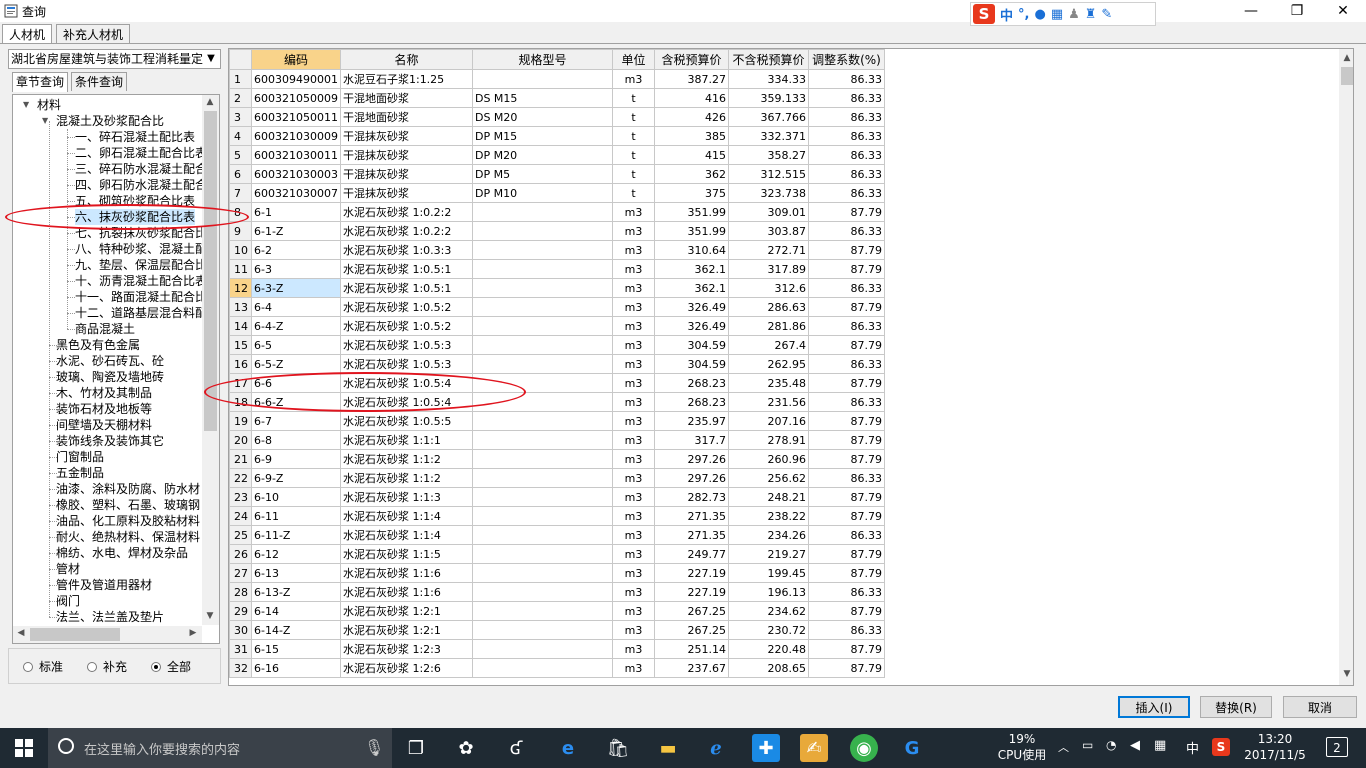 The height and width of the screenshot is (768, 1366). Describe the element at coordinates (296, 288) in the screenshot. I see `table-cell: 6-3-Z` at that location.